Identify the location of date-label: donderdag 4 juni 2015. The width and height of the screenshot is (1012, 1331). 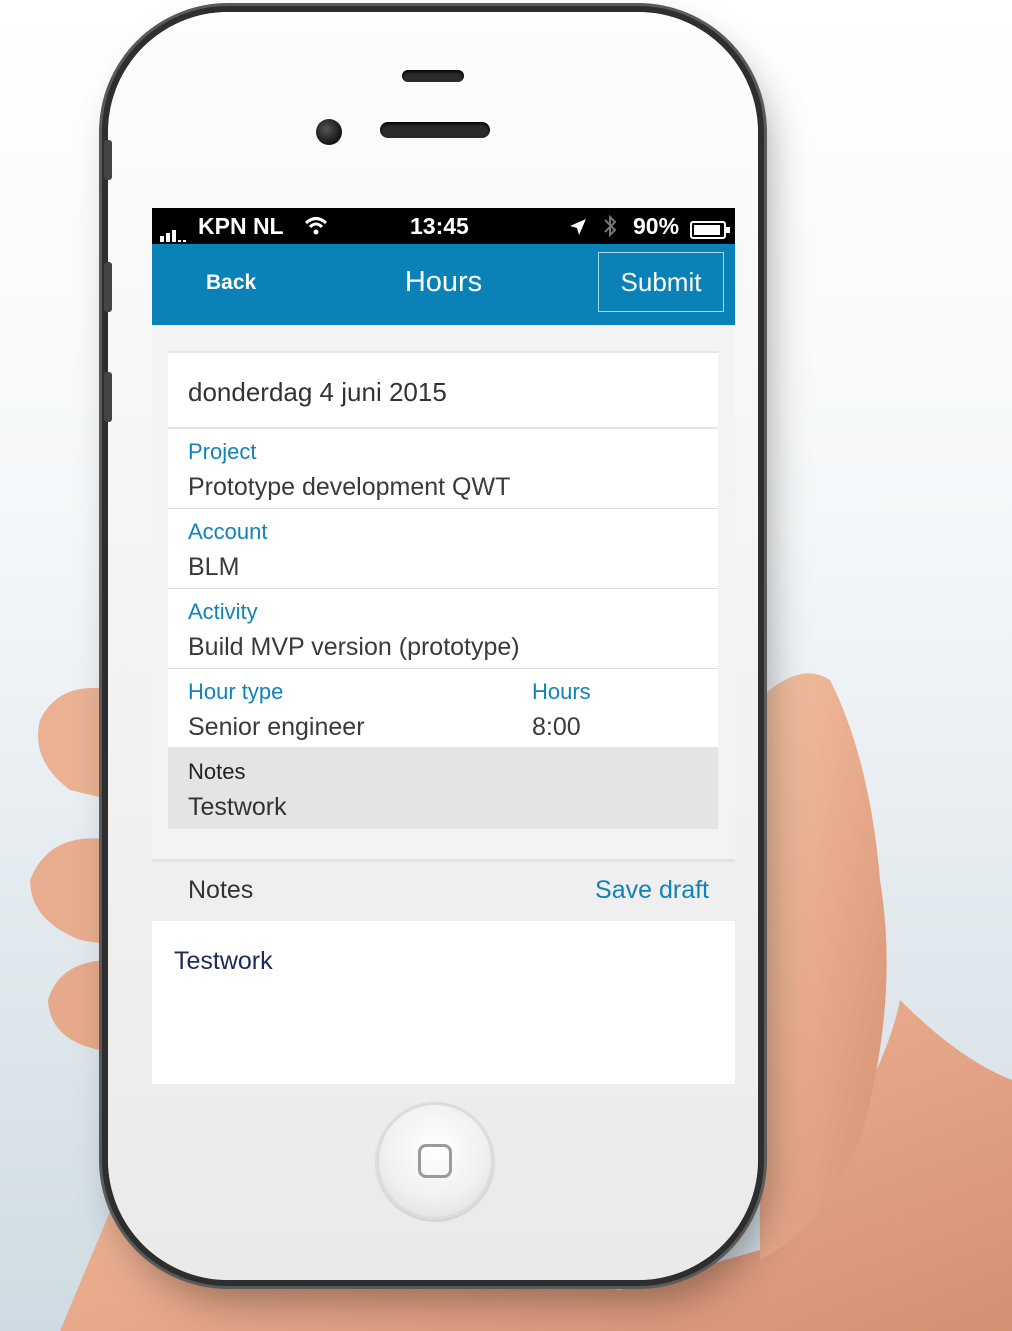
(317, 392).